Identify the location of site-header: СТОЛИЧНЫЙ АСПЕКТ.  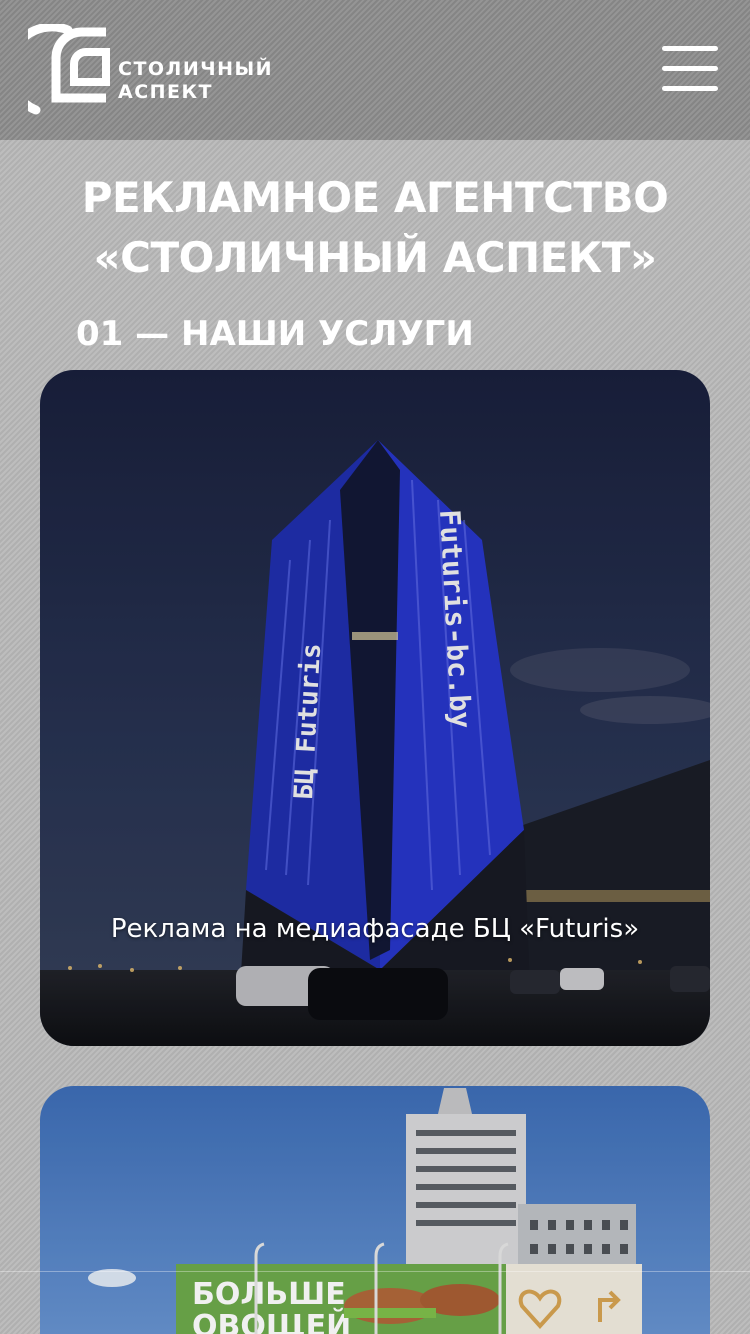
(375, 70).